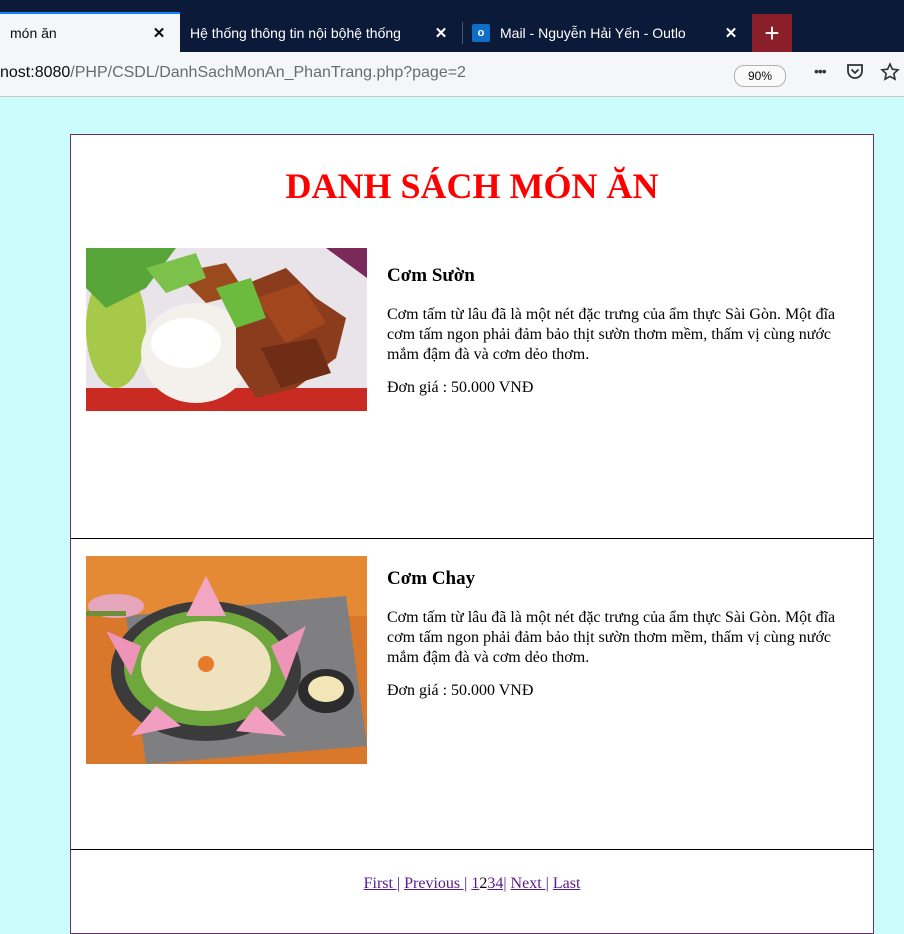 The image size is (904, 934). I want to click on new-tab-button: +, so click(772, 33).